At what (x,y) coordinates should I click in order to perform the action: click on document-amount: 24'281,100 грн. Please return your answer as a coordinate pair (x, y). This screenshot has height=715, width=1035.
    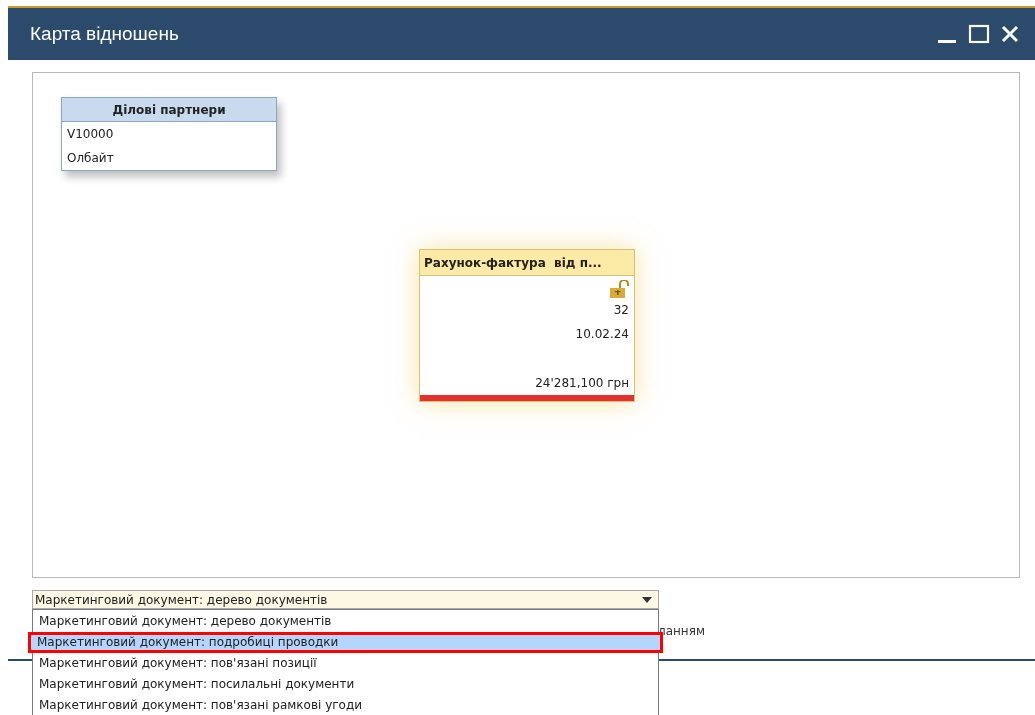
    Looking at the image, I should click on (582, 383).